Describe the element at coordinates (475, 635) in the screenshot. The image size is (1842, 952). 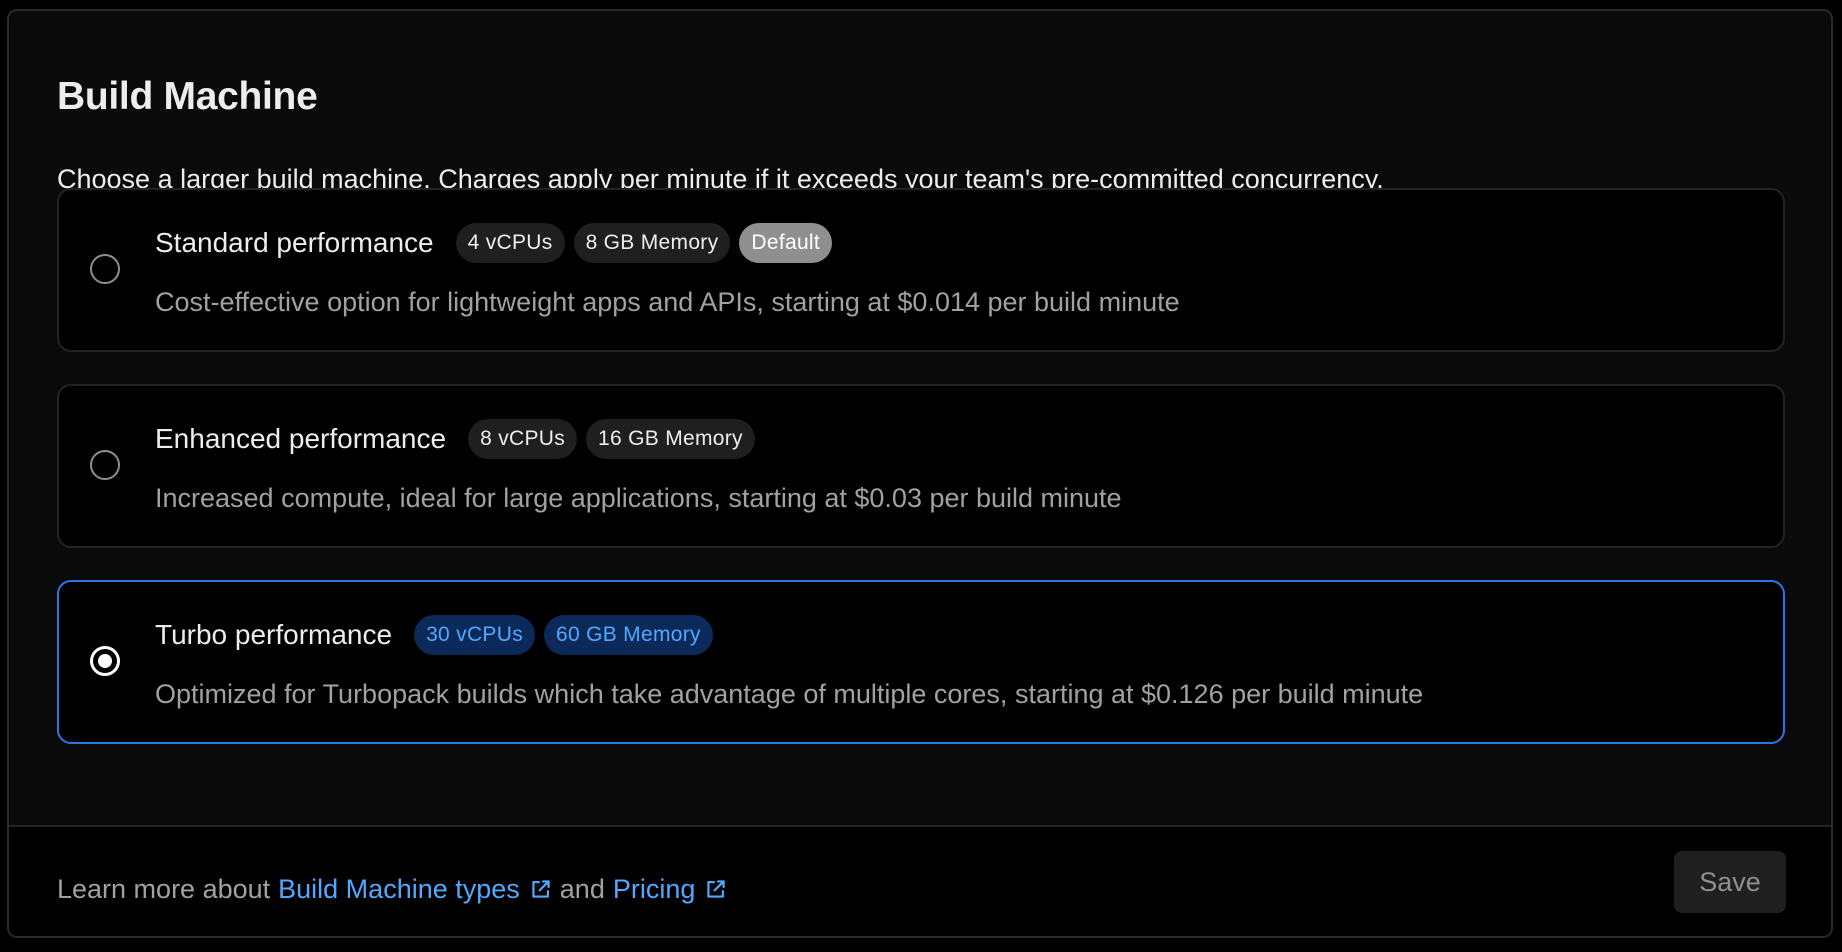
I see `cpu-badge: 30 vCPUs` at that location.